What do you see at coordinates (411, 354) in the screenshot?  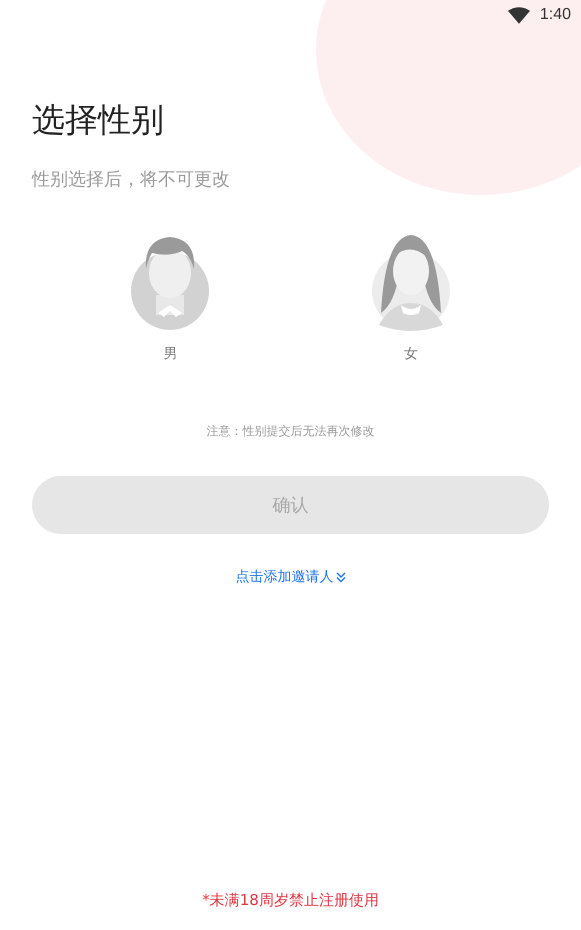 I see `gender-label: 女` at bounding box center [411, 354].